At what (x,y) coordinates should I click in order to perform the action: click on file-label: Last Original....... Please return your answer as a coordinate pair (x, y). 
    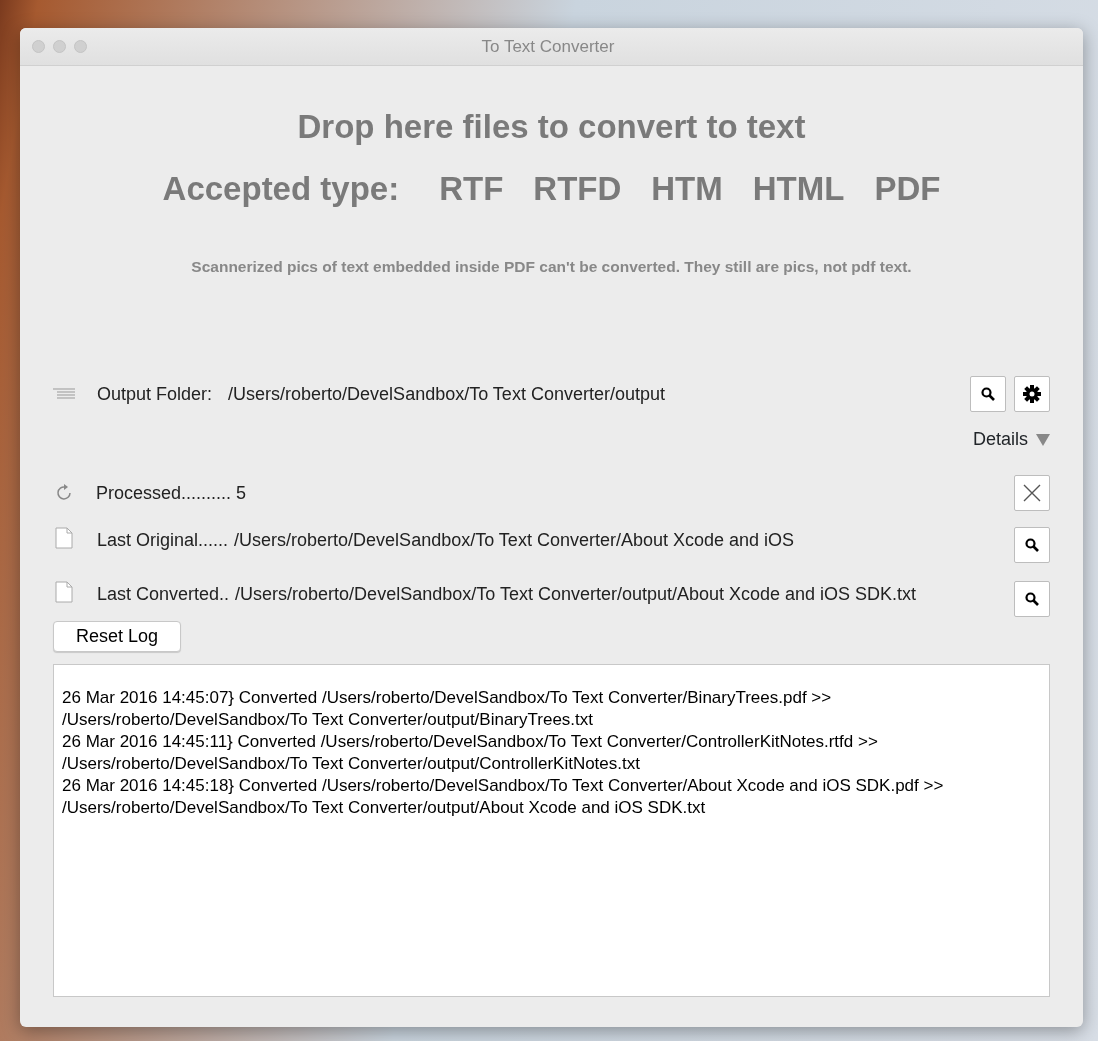
    Looking at the image, I should click on (163, 541).